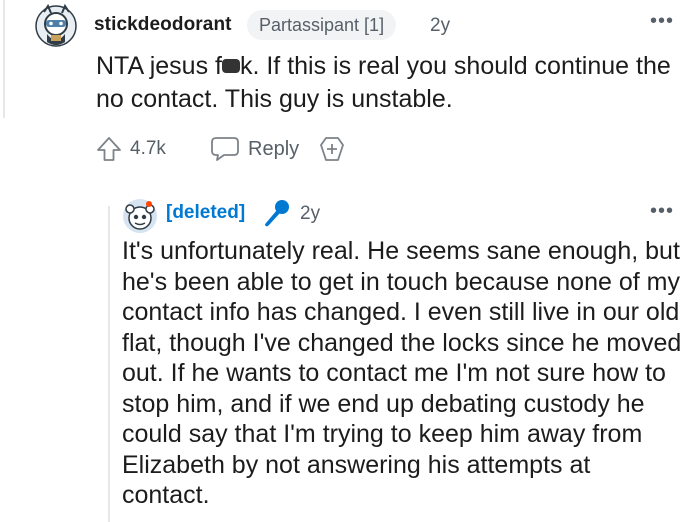  Describe the element at coordinates (322, 25) in the screenshot. I see `user-flair: Partassipant [1]` at that location.